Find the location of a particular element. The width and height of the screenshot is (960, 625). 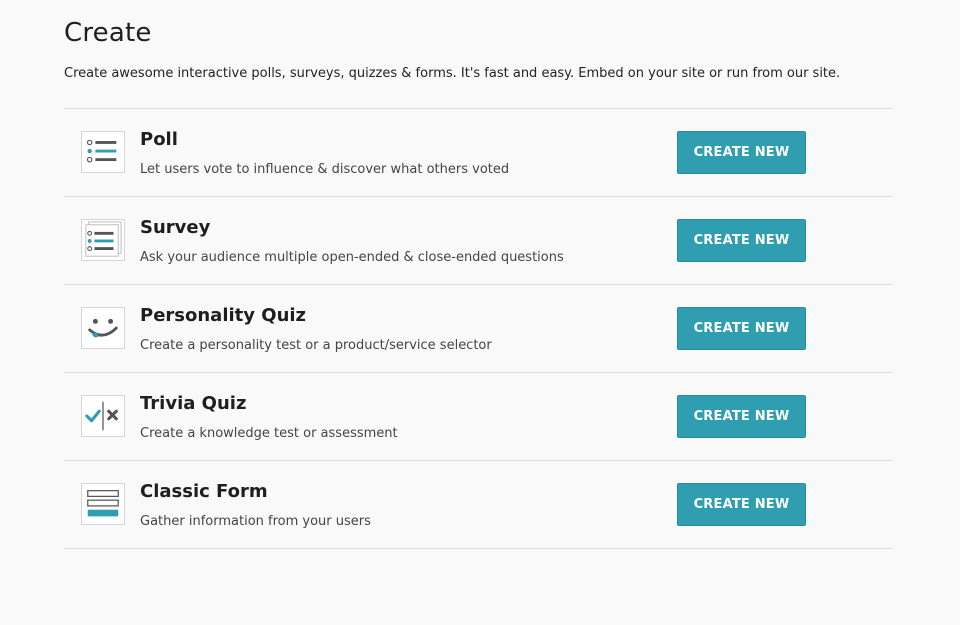

create-trivia-quiz-button: CREATE NEW is located at coordinates (741, 416).